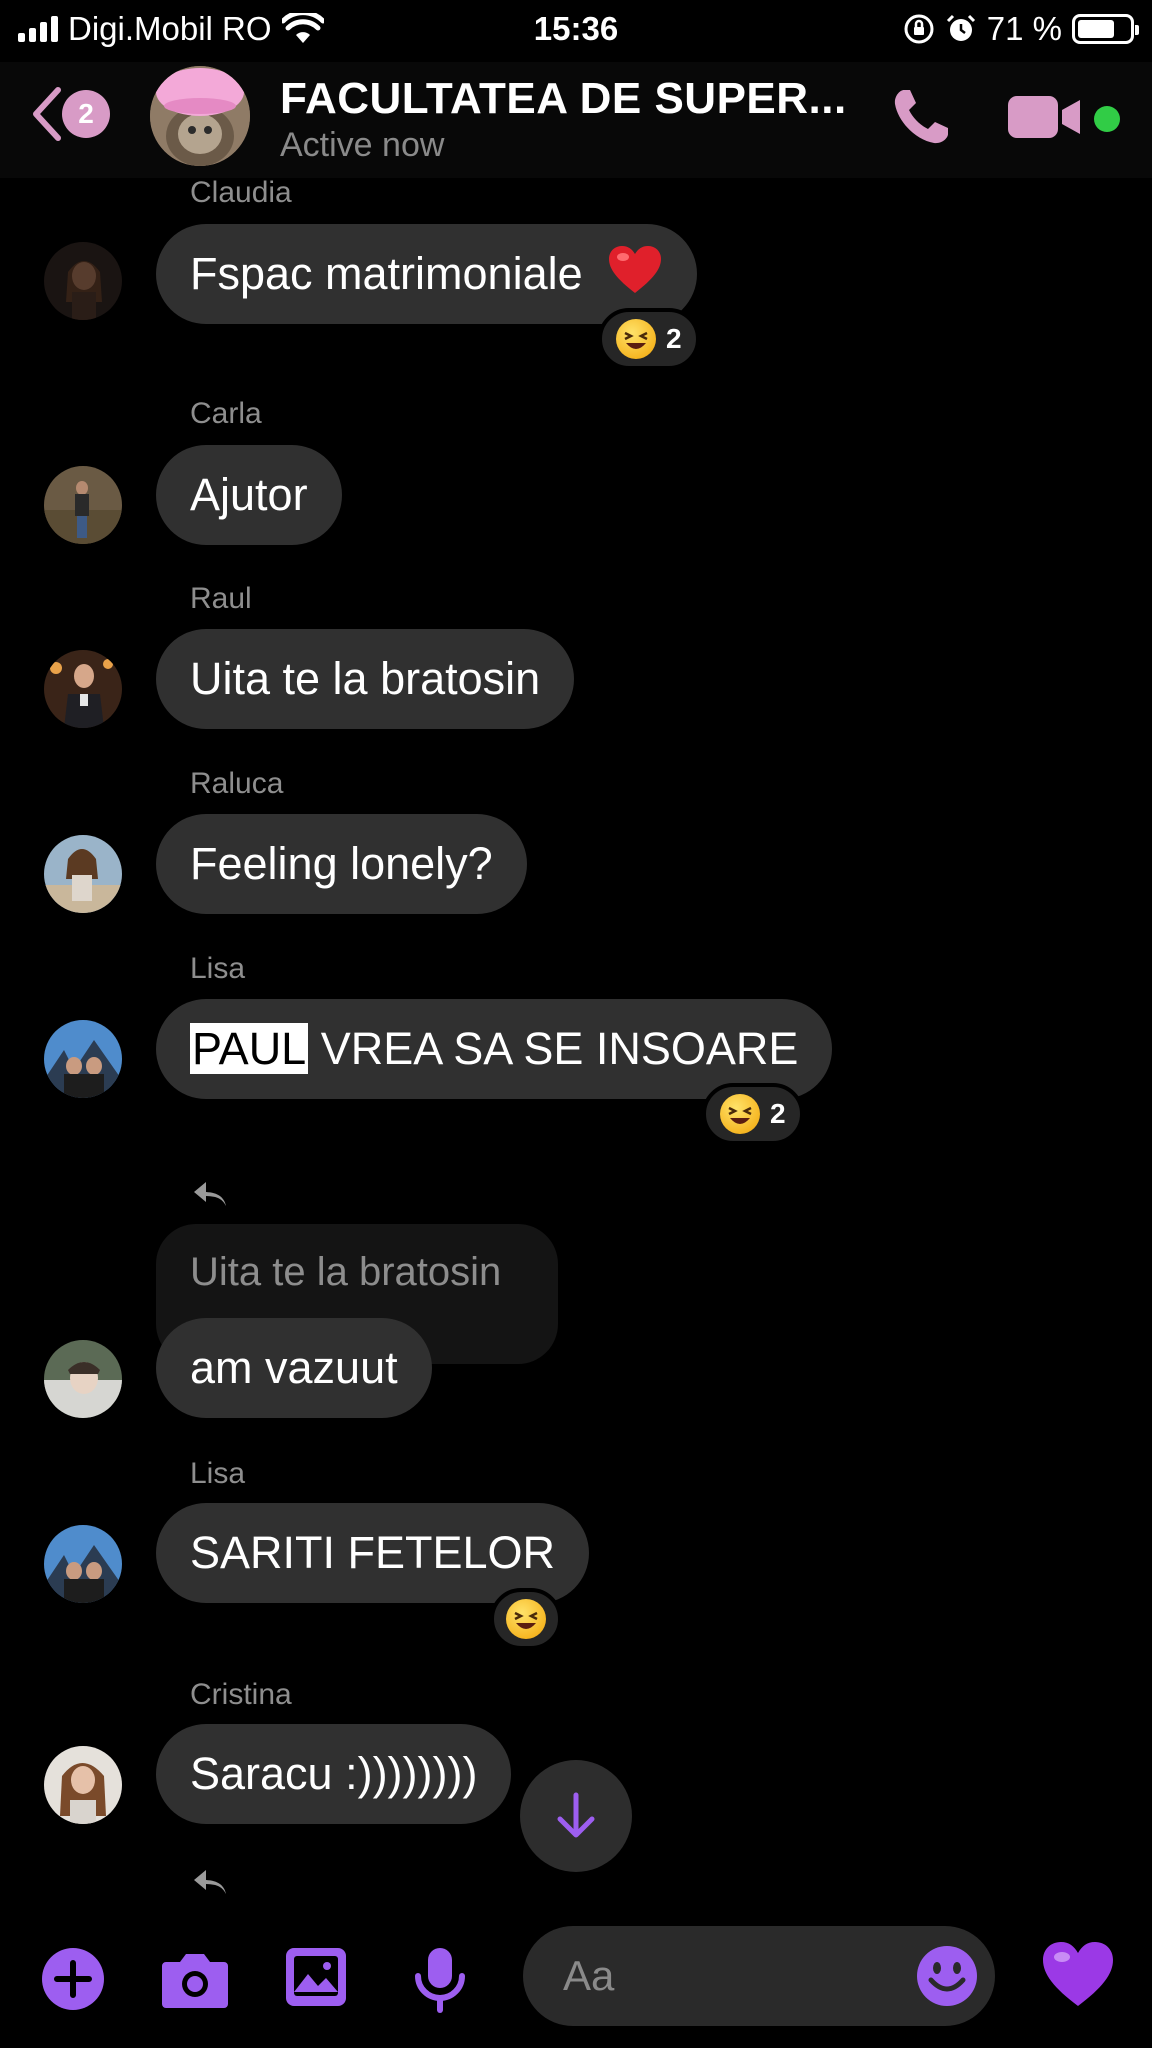  What do you see at coordinates (241, 1694) in the screenshot?
I see `sender-name: Cristina` at bounding box center [241, 1694].